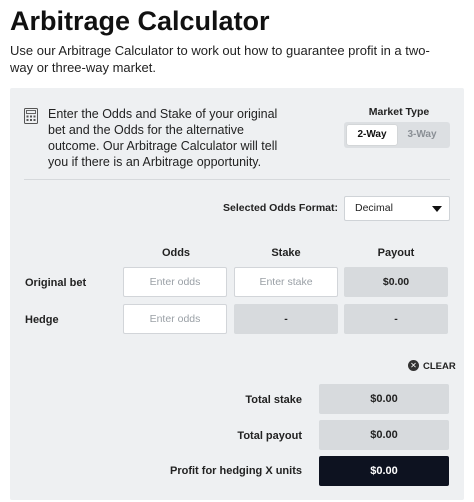 The image size is (474, 502). What do you see at coordinates (372, 135) in the screenshot?
I see `market-type-2way-button: 2-Way` at bounding box center [372, 135].